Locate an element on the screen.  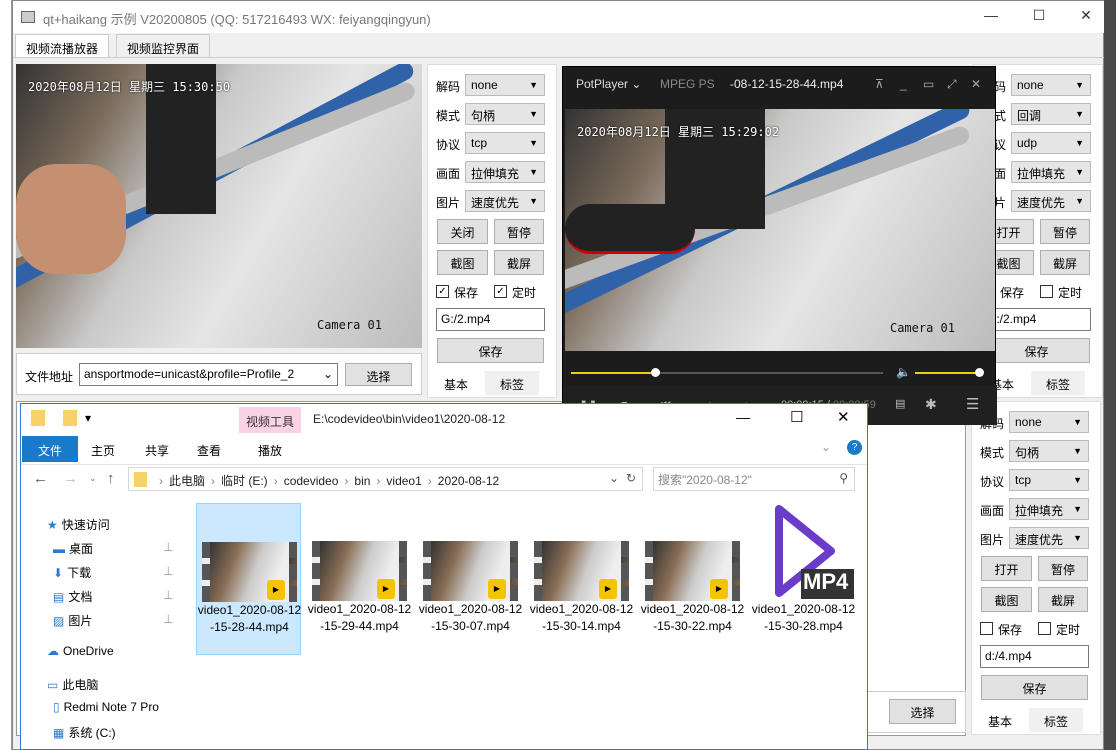
save-checkbox is located at coordinates (986, 628).